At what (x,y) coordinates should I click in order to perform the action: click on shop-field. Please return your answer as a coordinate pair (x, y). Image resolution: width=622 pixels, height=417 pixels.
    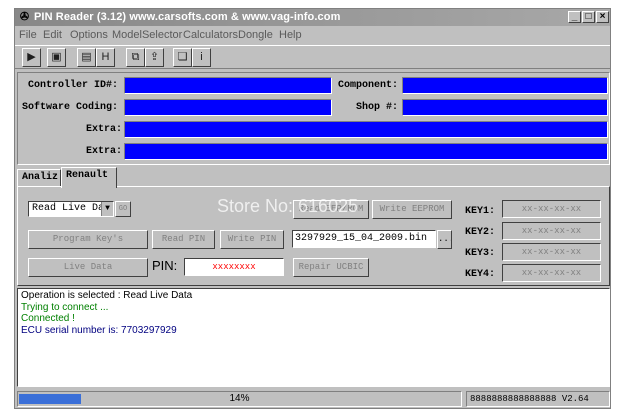
    Looking at the image, I should click on (505, 107).